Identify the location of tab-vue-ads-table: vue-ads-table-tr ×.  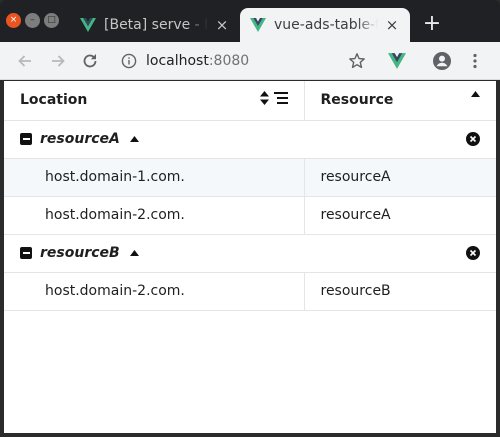
(325, 25).